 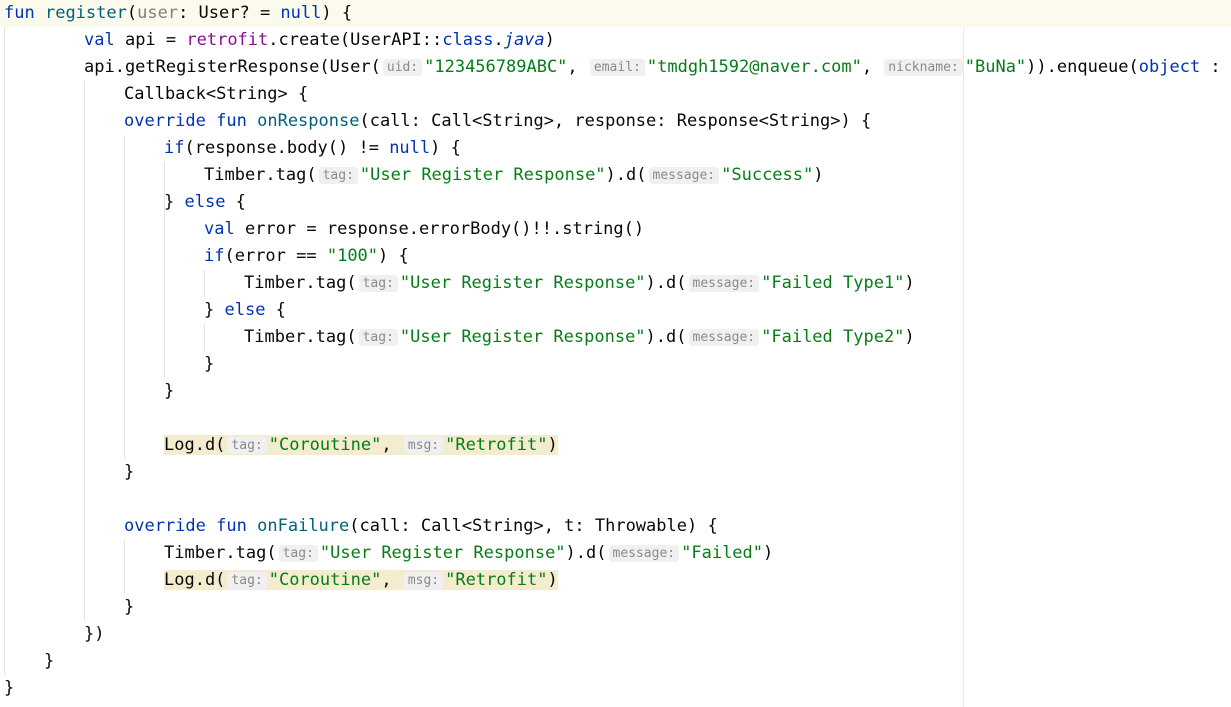 I want to click on keyword: null, so click(x=410, y=148).